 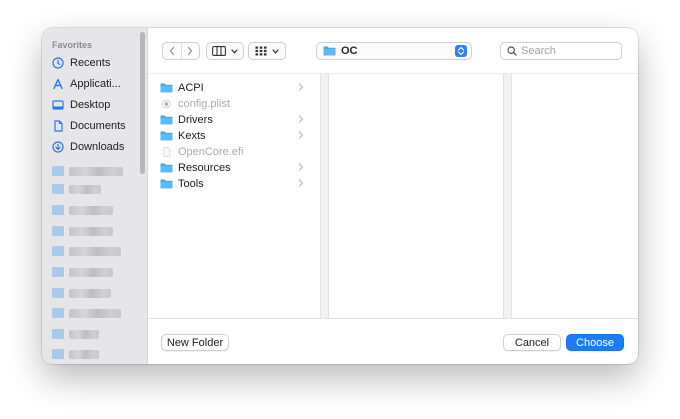 I want to click on new-folder-button: New Folder, so click(x=195, y=342).